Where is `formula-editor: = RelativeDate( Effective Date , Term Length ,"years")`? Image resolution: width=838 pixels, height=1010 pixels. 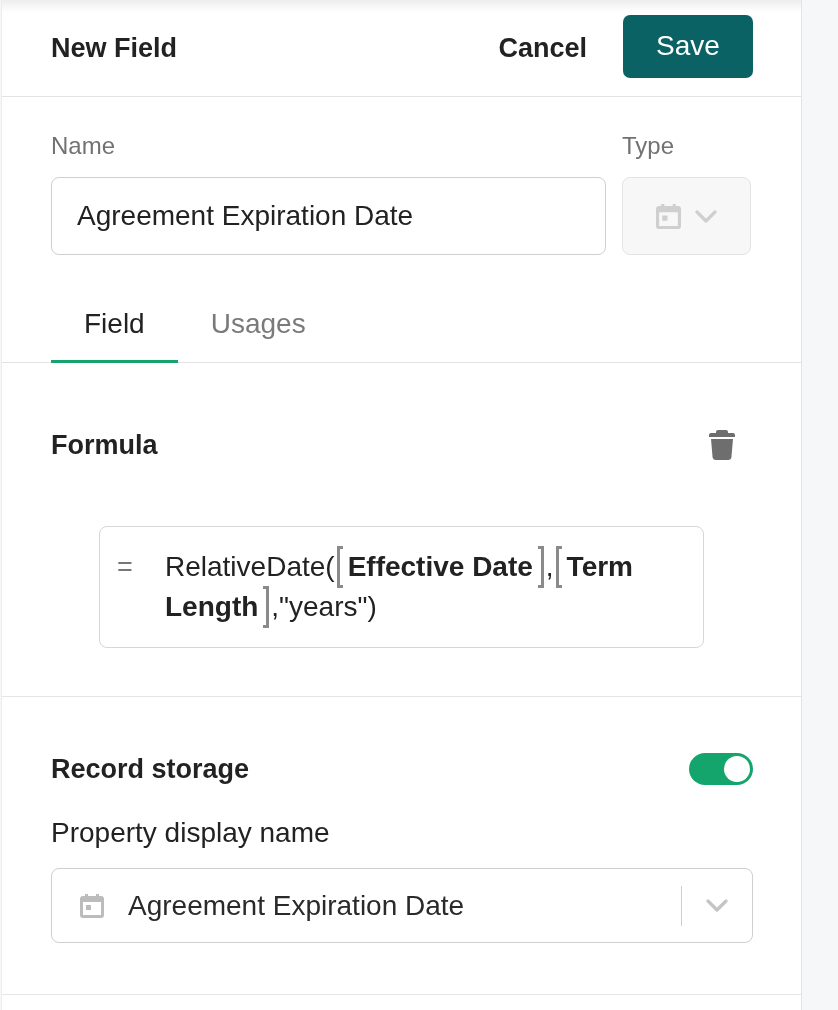 formula-editor: = RelativeDate( Effective Date , Term Length ,"years") is located at coordinates (401, 587).